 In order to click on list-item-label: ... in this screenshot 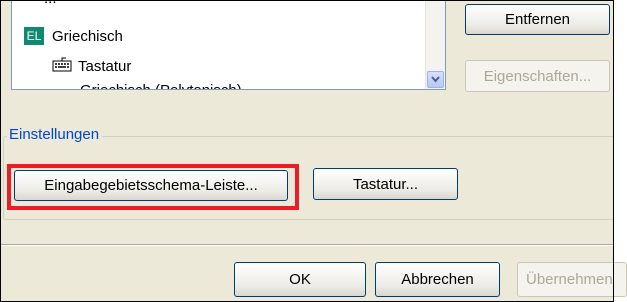, I will do `click(50, 3)`.